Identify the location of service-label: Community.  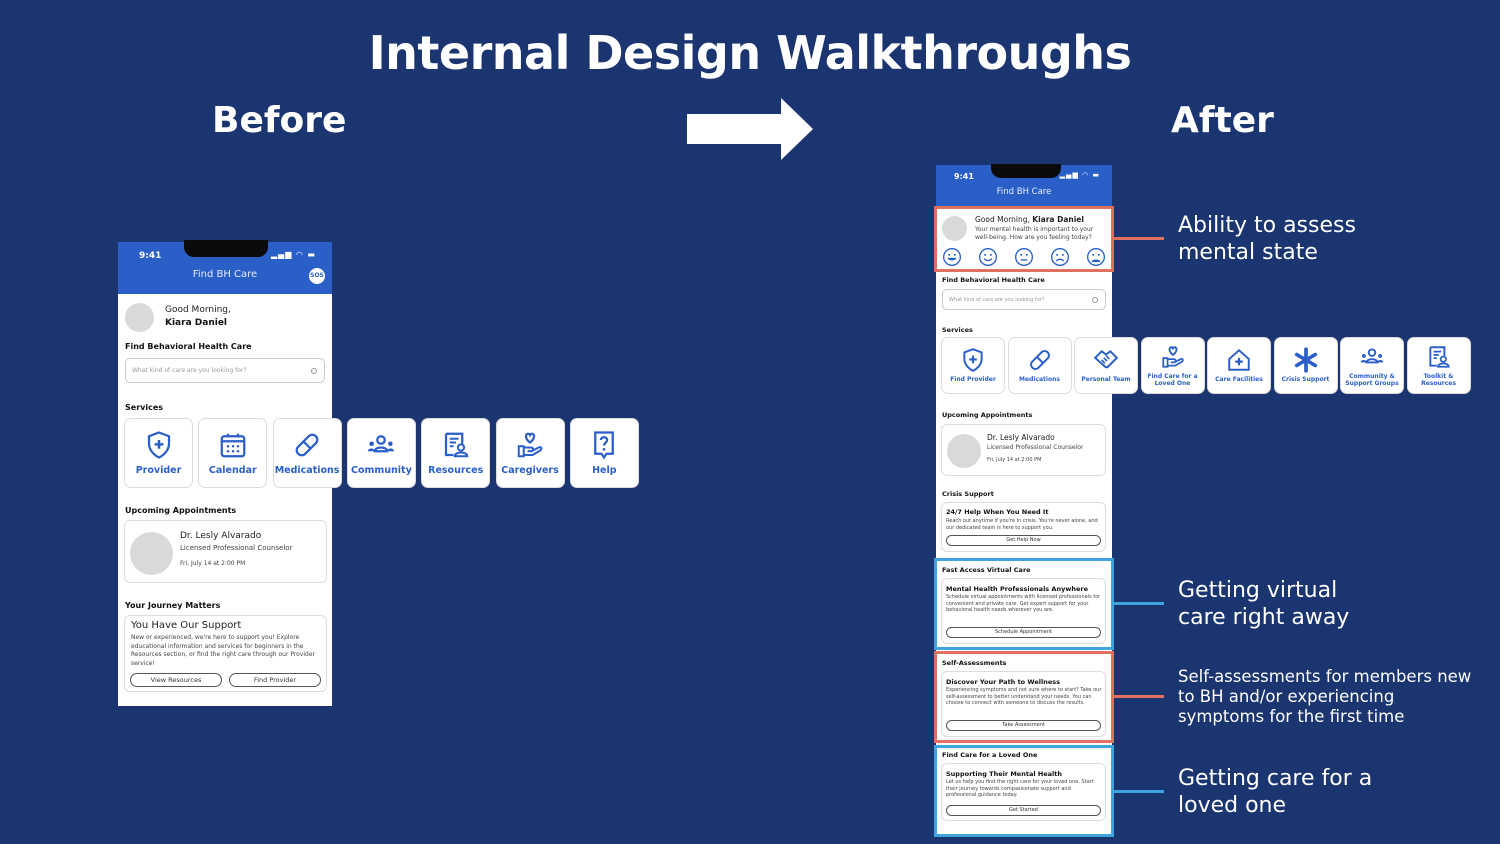
(381, 471).